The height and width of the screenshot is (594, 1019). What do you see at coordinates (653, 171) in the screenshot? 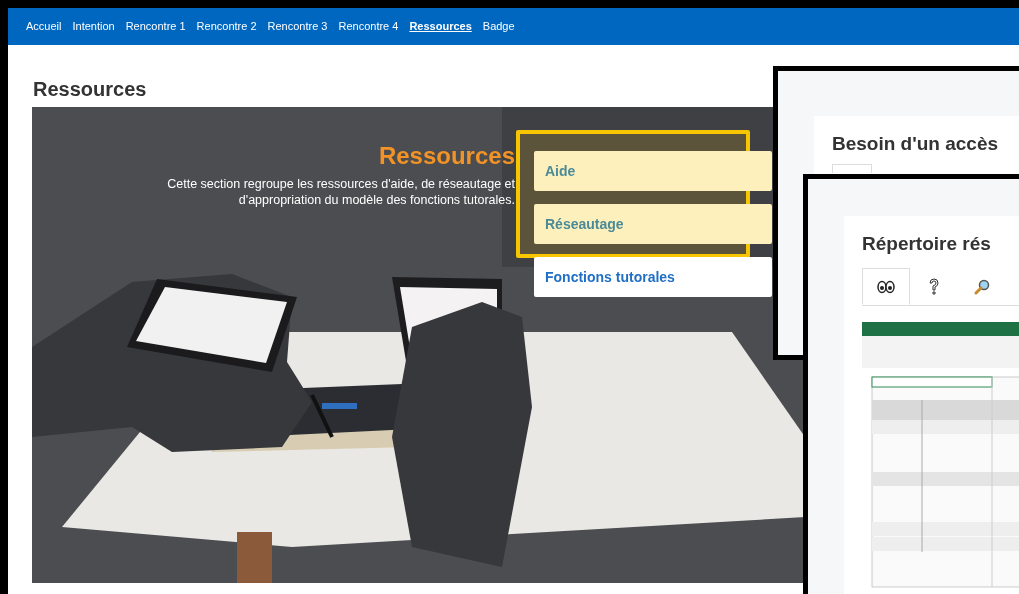
I see `menu-link: Aide` at bounding box center [653, 171].